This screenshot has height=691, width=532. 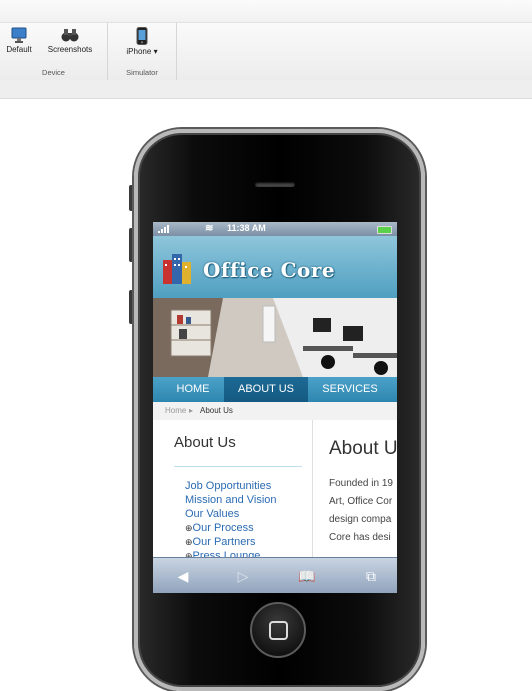 What do you see at coordinates (53, 72) in the screenshot?
I see `device-group-label: Device` at bounding box center [53, 72].